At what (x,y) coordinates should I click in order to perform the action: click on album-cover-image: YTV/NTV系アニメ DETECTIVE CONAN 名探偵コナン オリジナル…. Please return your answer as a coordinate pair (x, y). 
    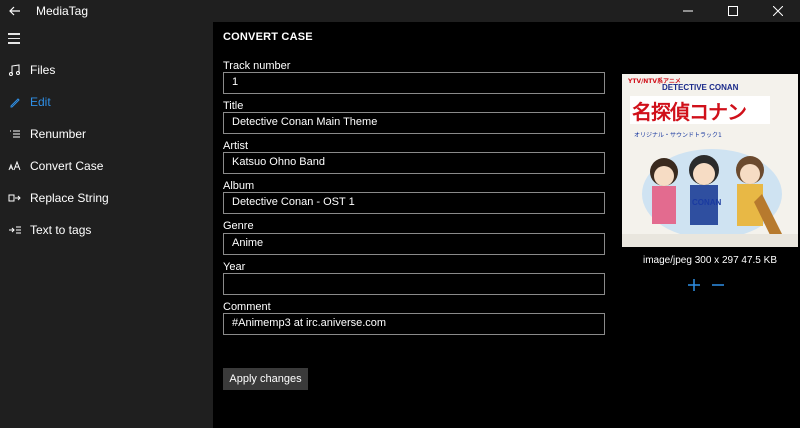
    Looking at the image, I should click on (710, 160).